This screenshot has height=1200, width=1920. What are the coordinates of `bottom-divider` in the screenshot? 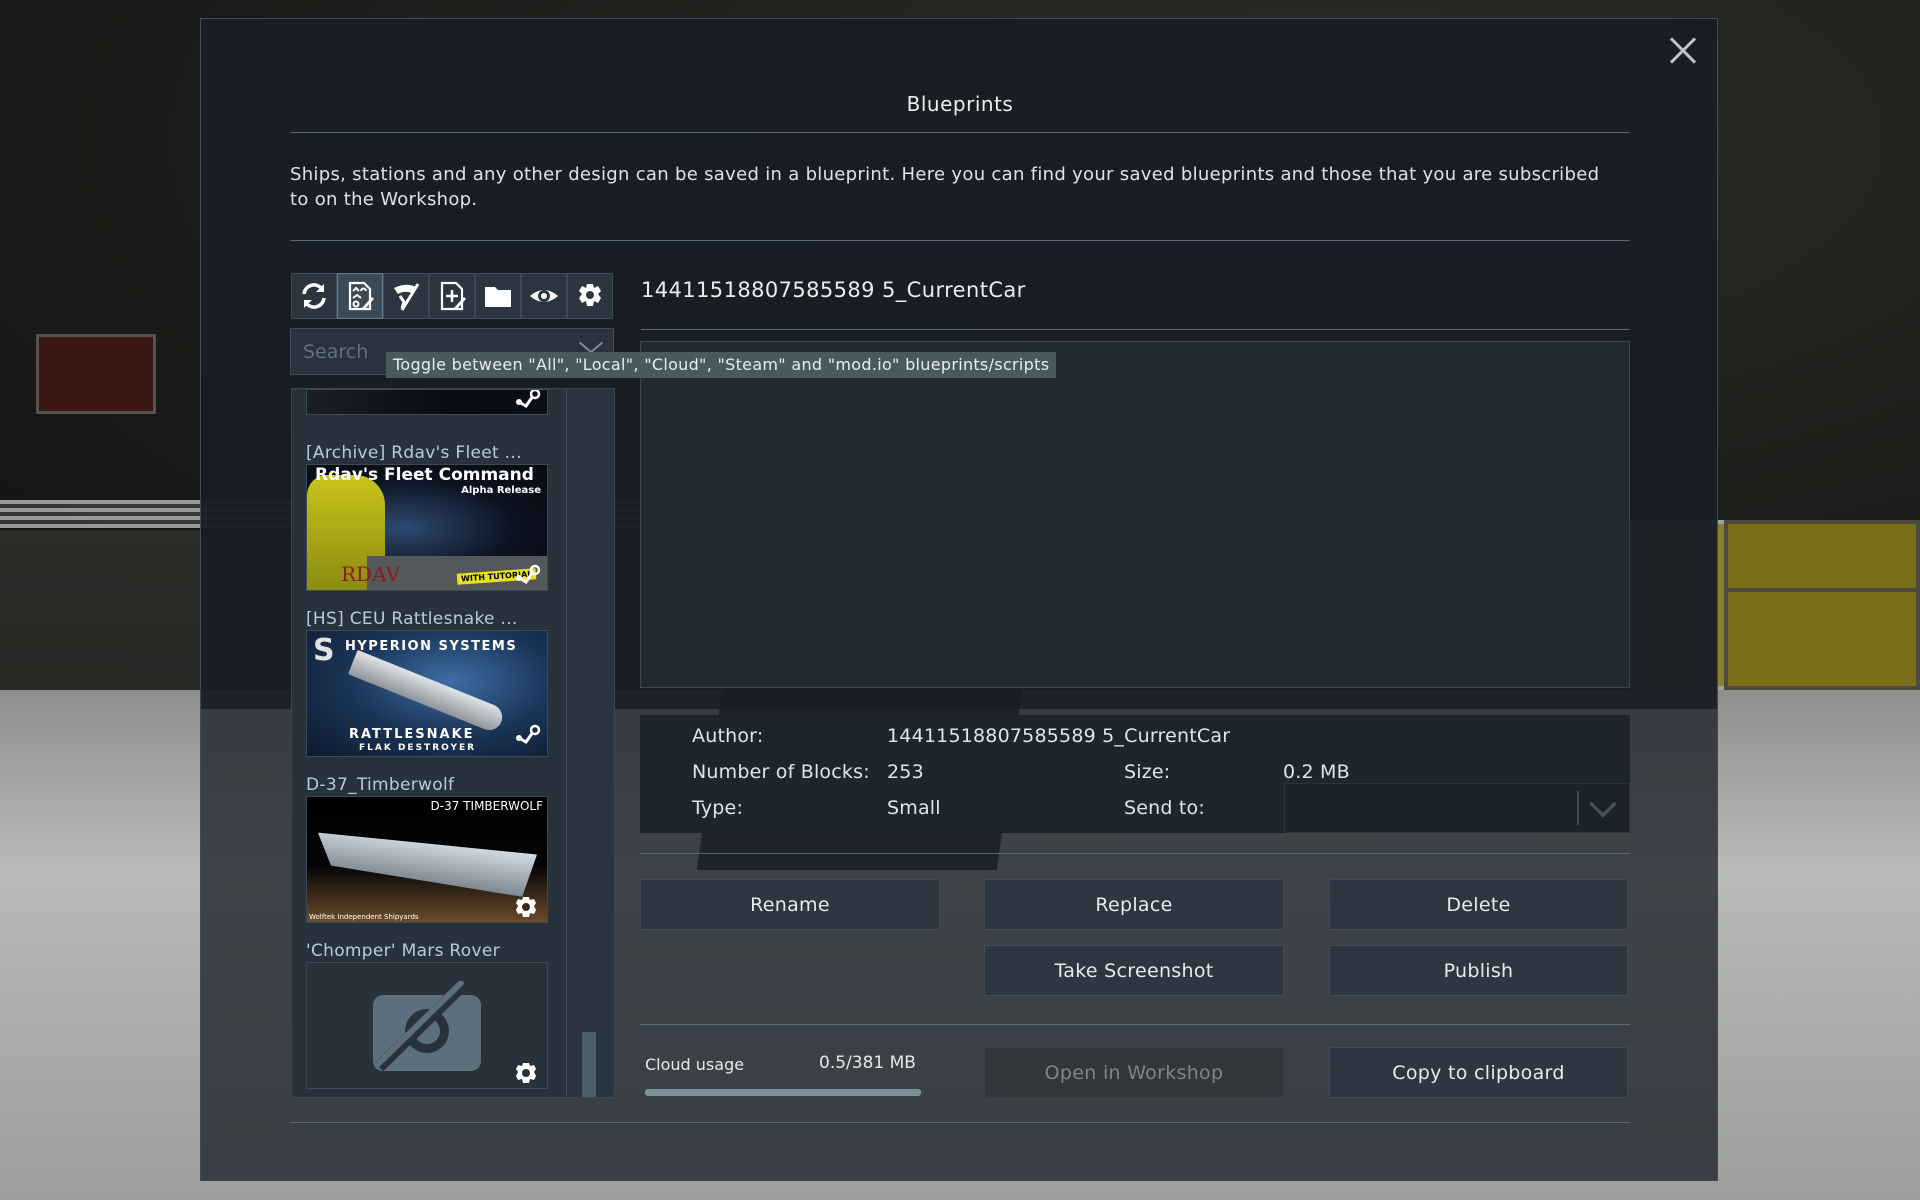 It's located at (960, 1122).